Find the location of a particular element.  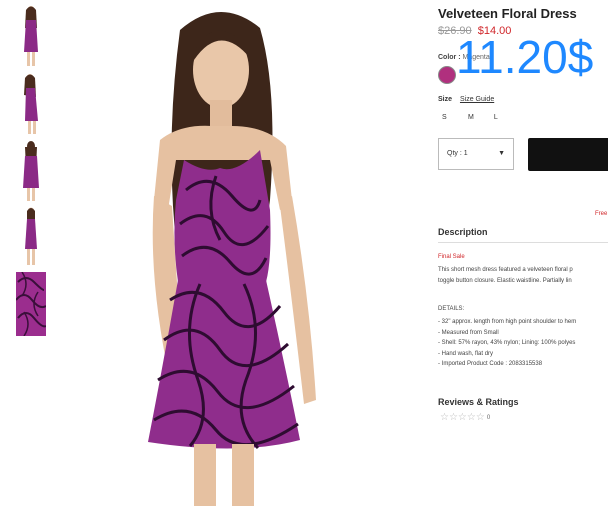

size-option-l: L is located at coordinates (506, 117).